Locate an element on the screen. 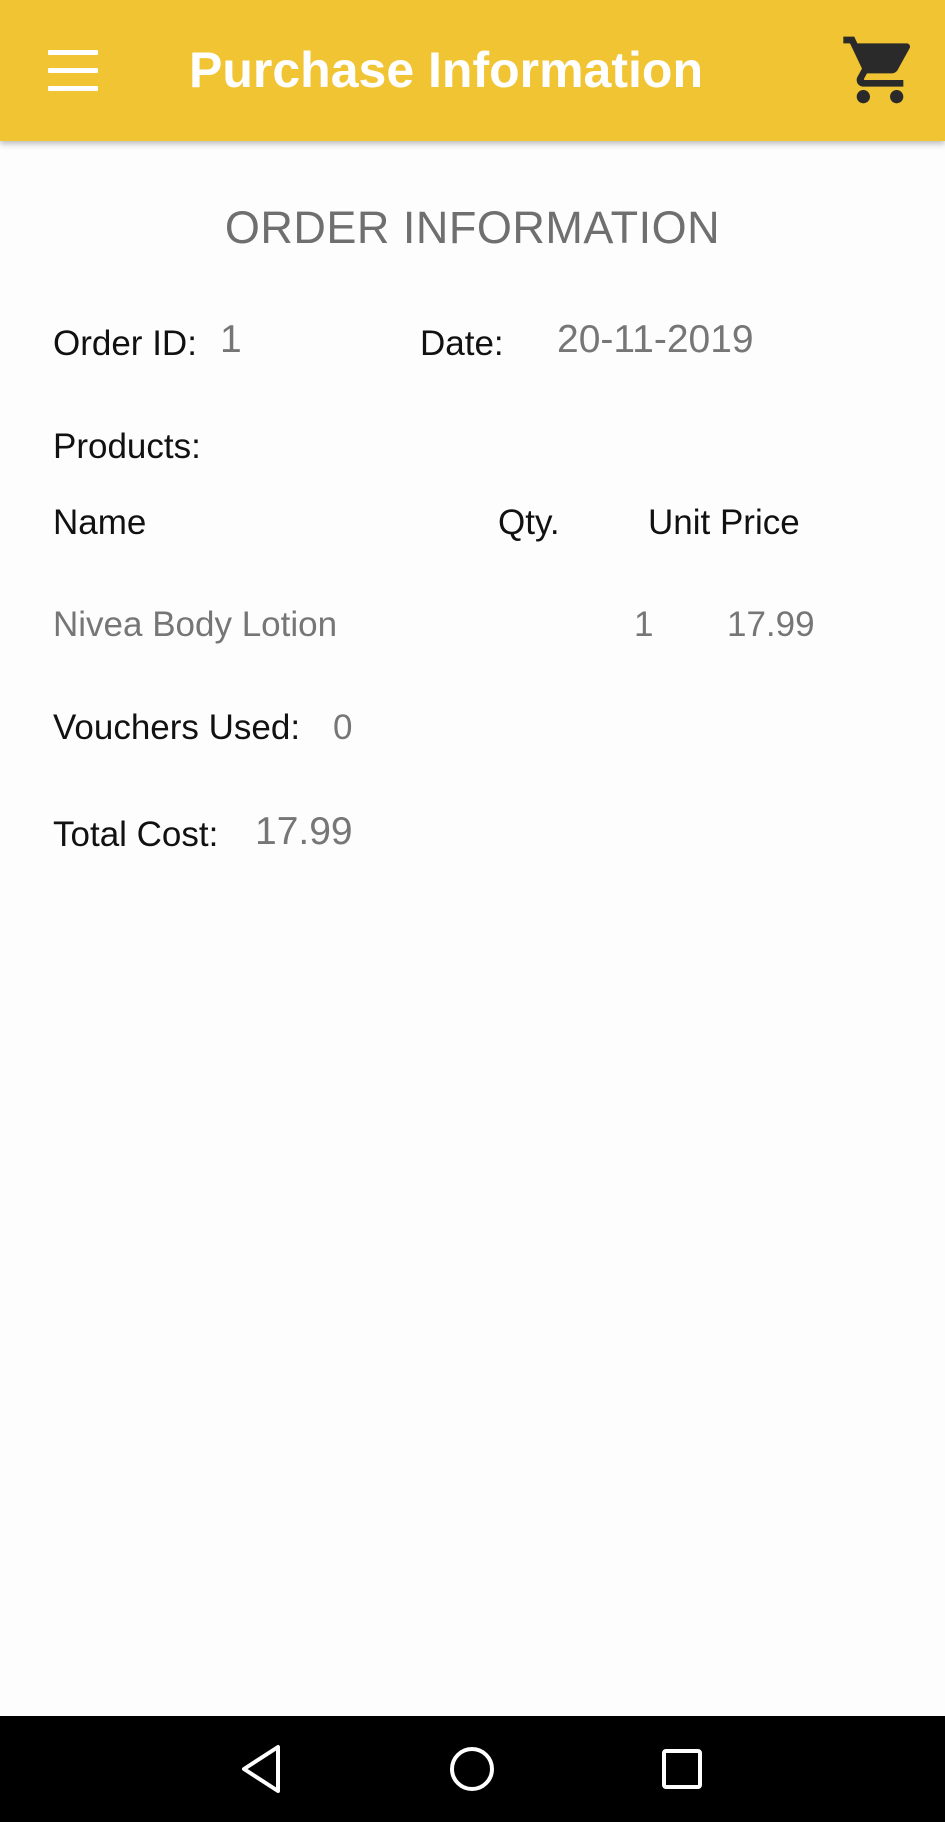  date-value: 20-11-2019 is located at coordinates (655, 339).